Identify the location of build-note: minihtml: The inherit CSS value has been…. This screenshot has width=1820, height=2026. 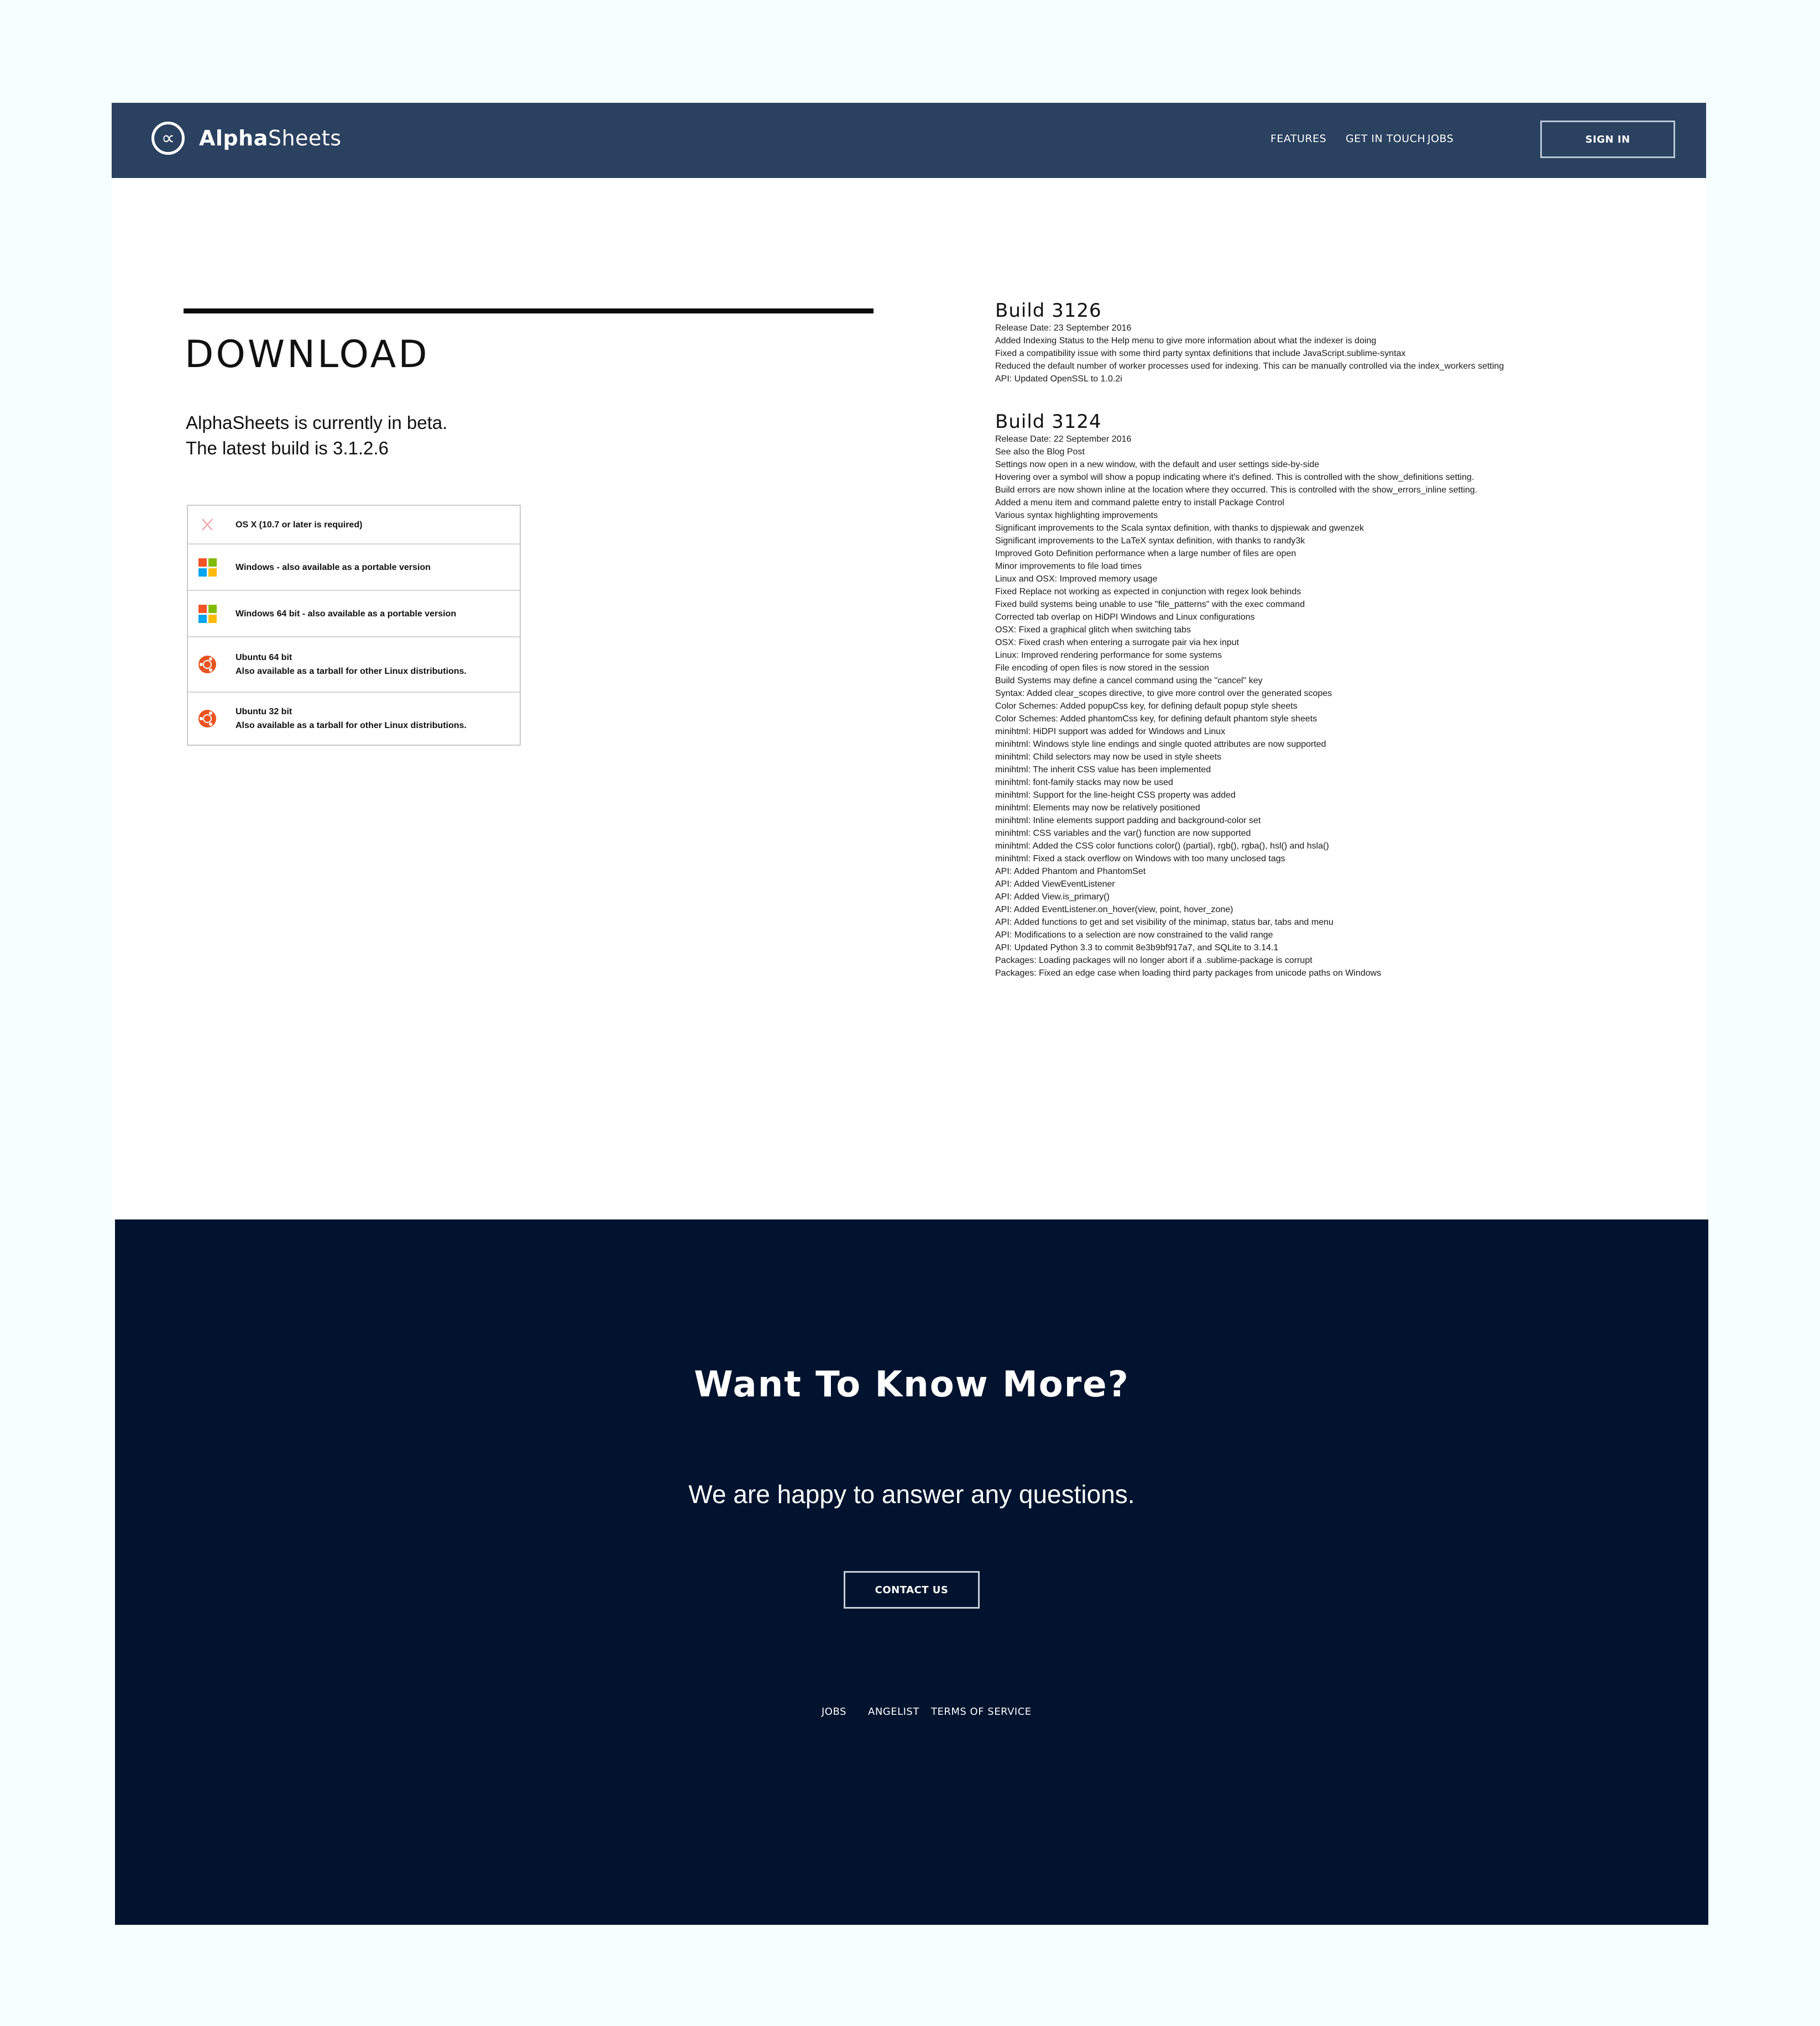
(1103, 769).